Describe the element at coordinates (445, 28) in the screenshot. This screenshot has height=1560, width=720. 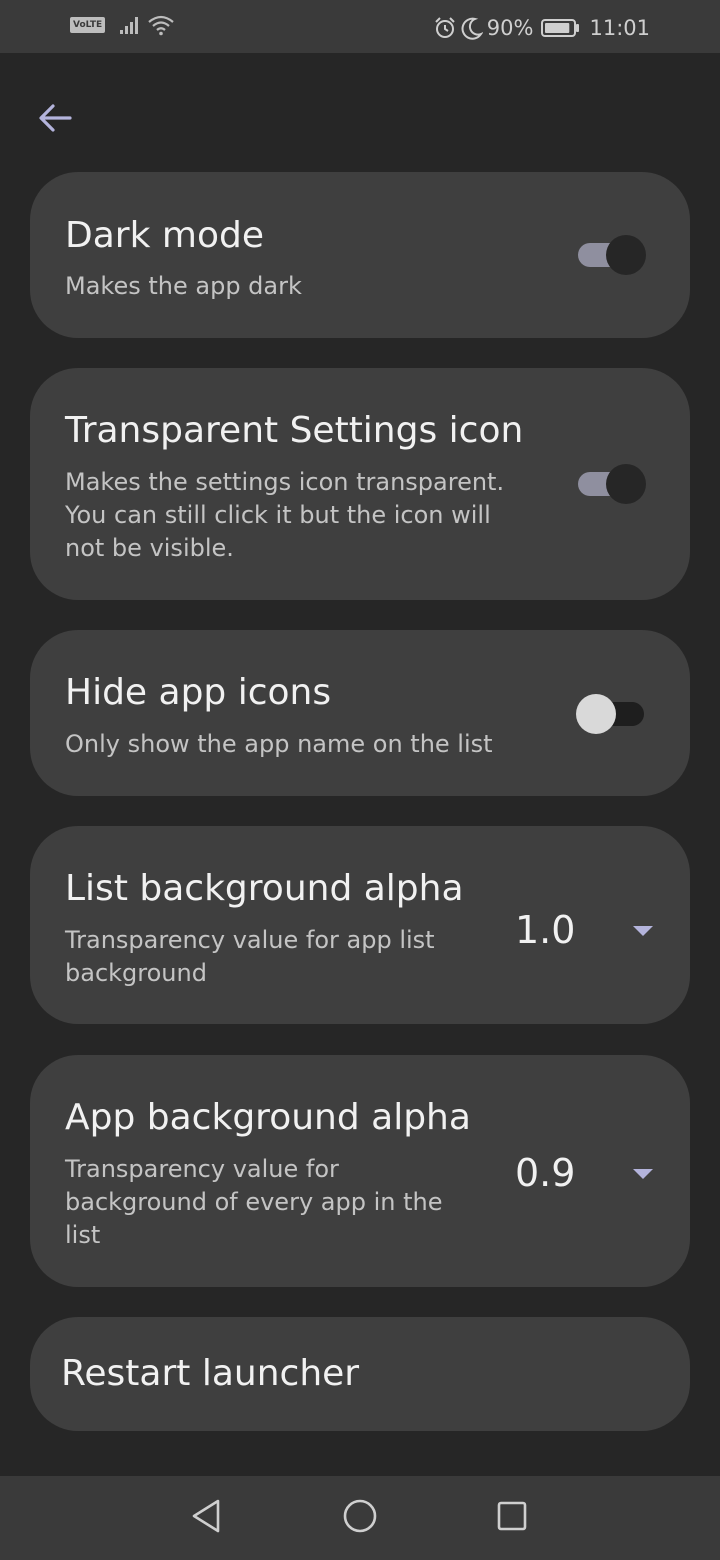
I see `alarm-icon` at that location.